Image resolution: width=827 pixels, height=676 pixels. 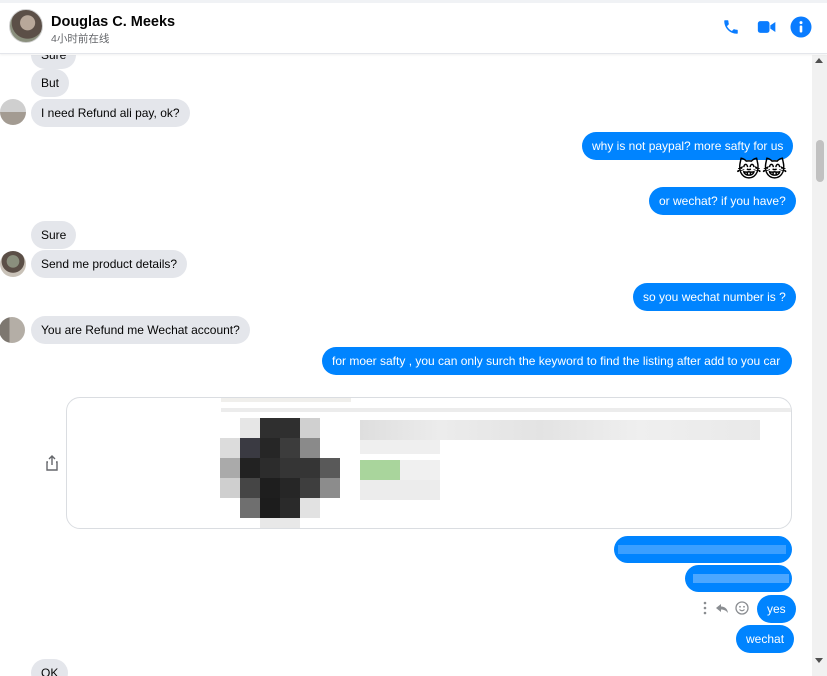 I want to click on react-emoji-icon, so click(x=742, y=608).